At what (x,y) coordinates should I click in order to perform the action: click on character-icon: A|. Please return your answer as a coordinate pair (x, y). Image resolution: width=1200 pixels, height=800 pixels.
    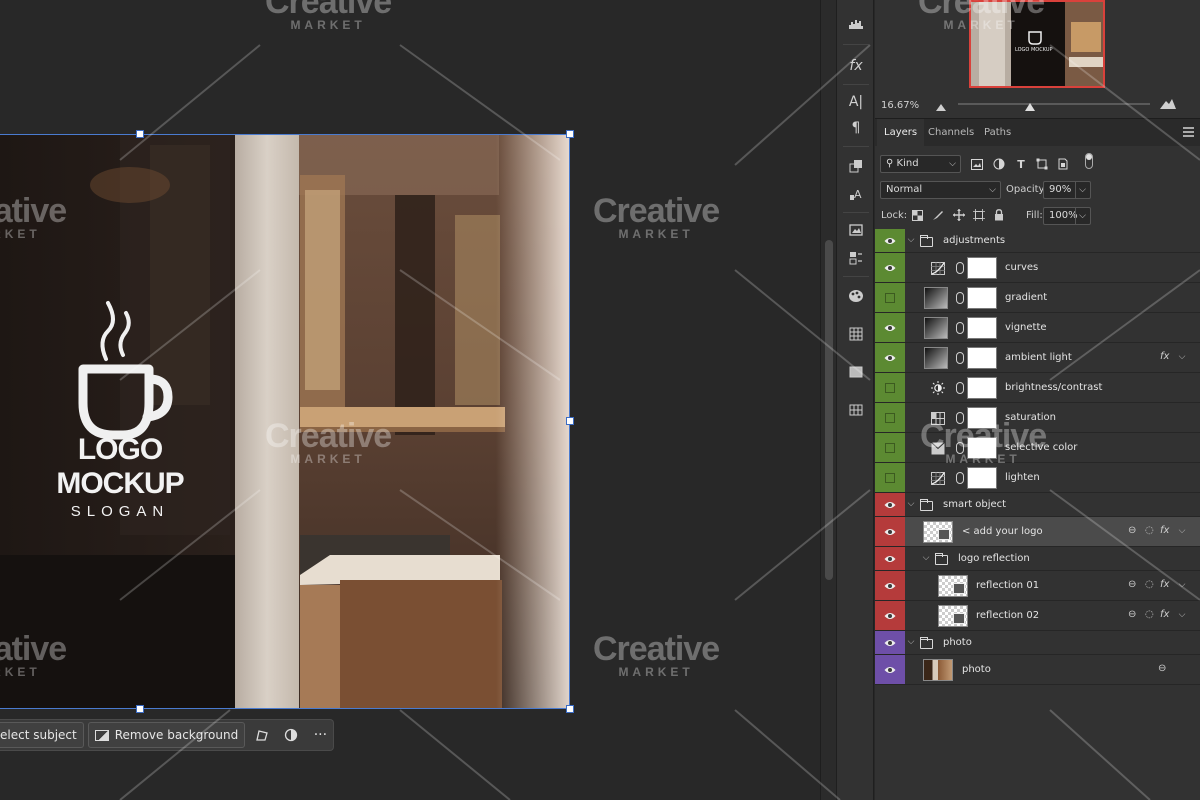
    Looking at the image, I should click on (856, 102).